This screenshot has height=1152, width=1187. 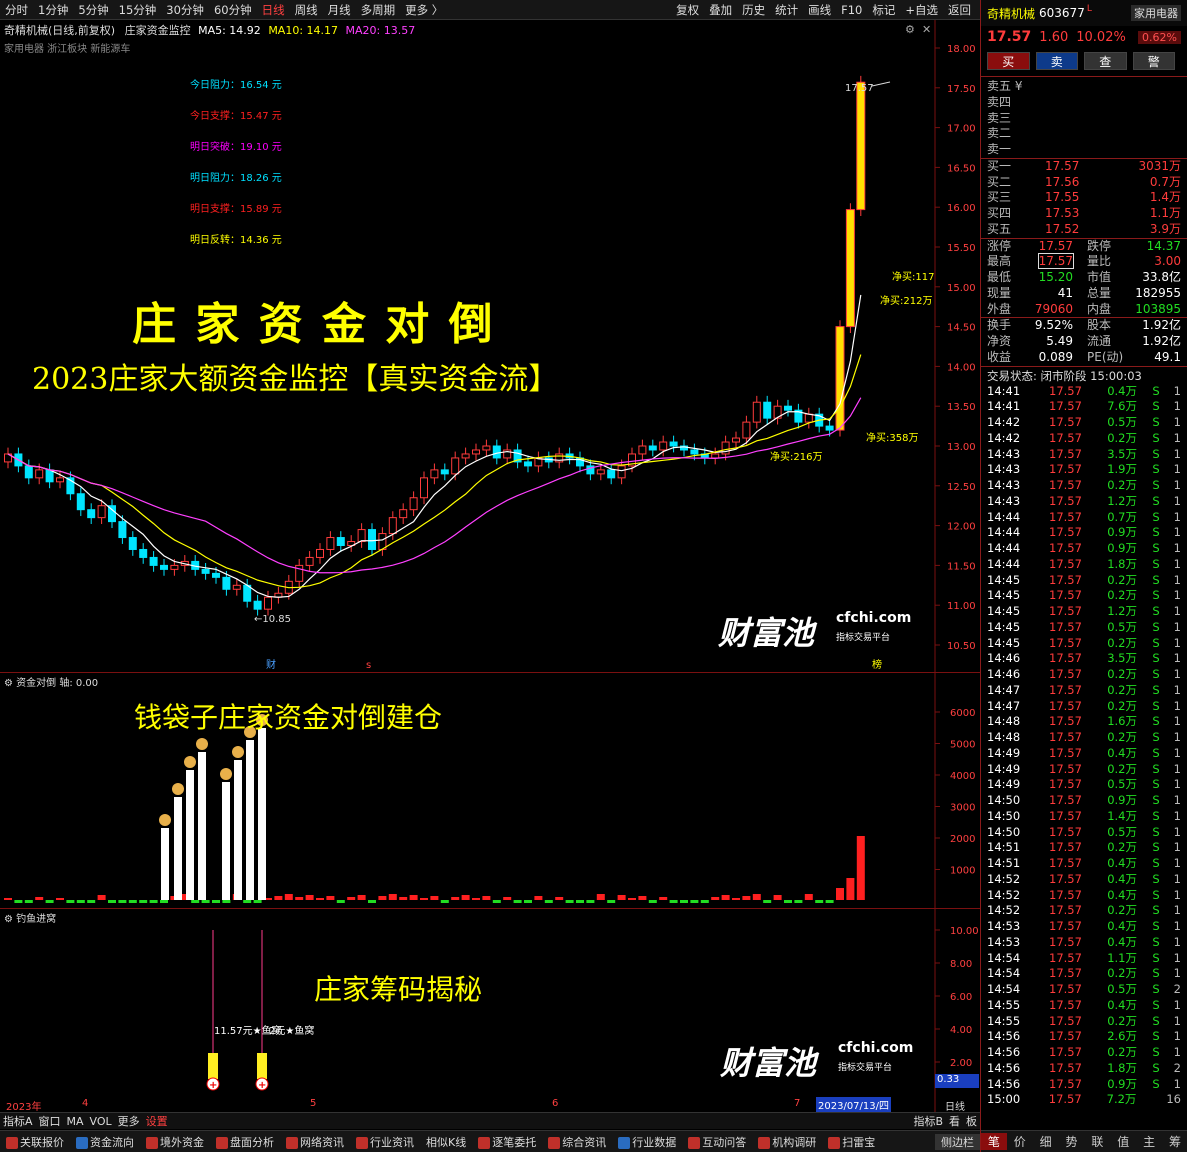 I want to click on tick-row: 14:44 17.57 1.8万 S 1, so click(x=1084, y=563).